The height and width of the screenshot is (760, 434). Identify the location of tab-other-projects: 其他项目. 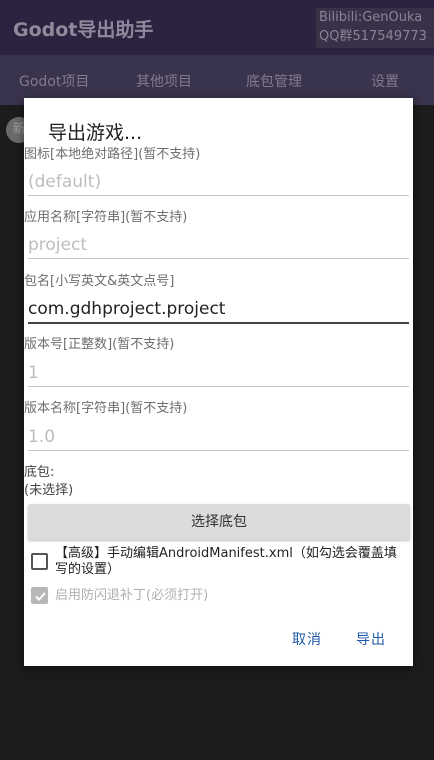
(164, 81).